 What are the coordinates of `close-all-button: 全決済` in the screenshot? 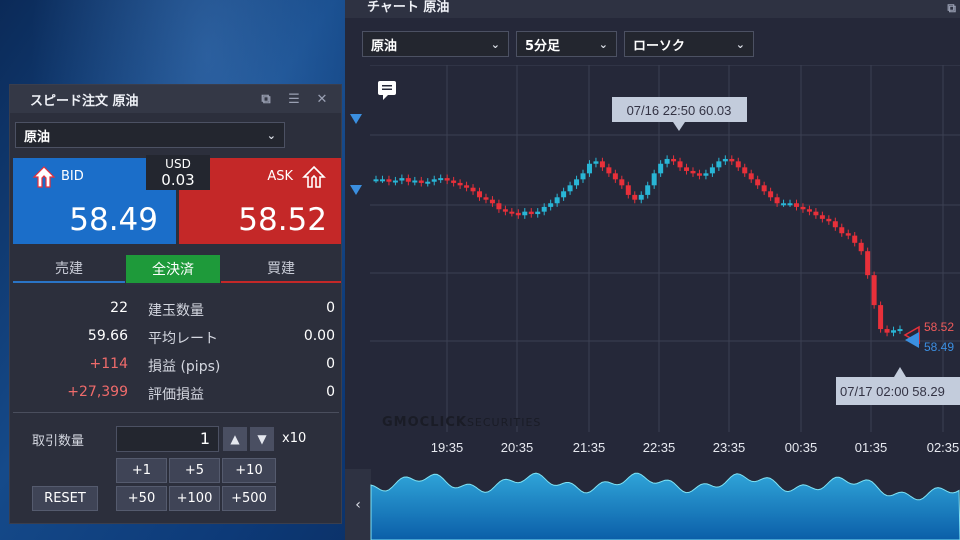 It's located at (173, 269).